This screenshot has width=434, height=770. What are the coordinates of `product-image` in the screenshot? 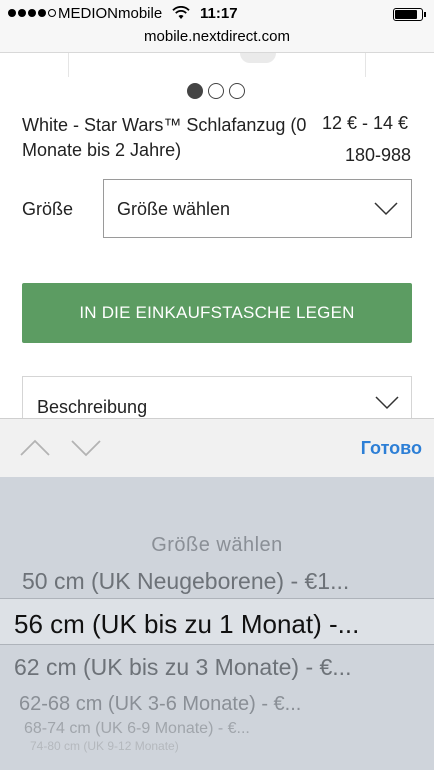 It's located at (217, 65).